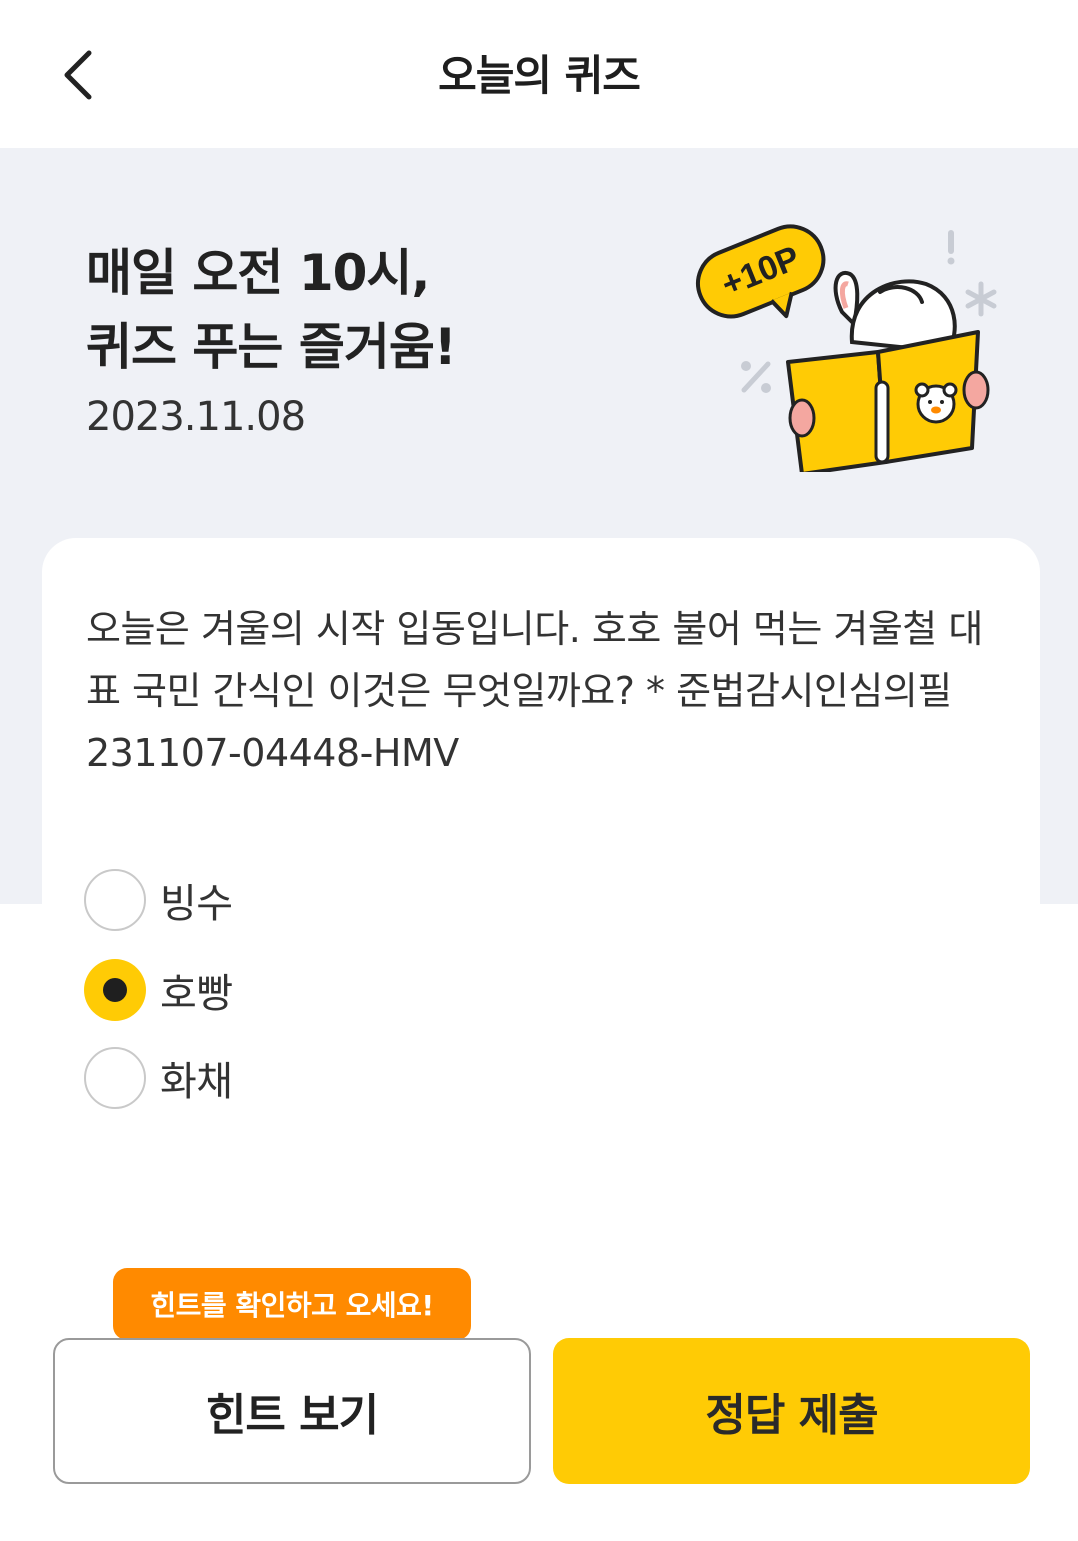  Describe the element at coordinates (196, 417) in the screenshot. I see `quiz-date: 2023.11.08` at that location.